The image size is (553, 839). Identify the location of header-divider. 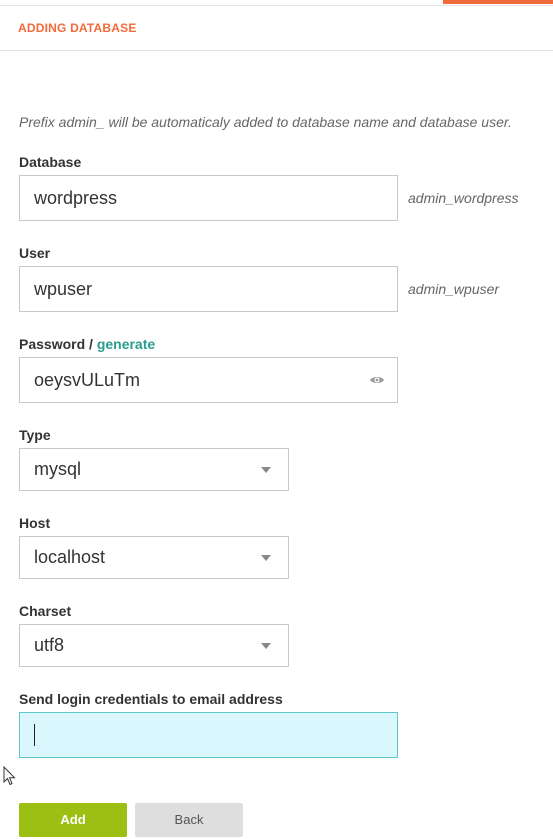
(276, 50).